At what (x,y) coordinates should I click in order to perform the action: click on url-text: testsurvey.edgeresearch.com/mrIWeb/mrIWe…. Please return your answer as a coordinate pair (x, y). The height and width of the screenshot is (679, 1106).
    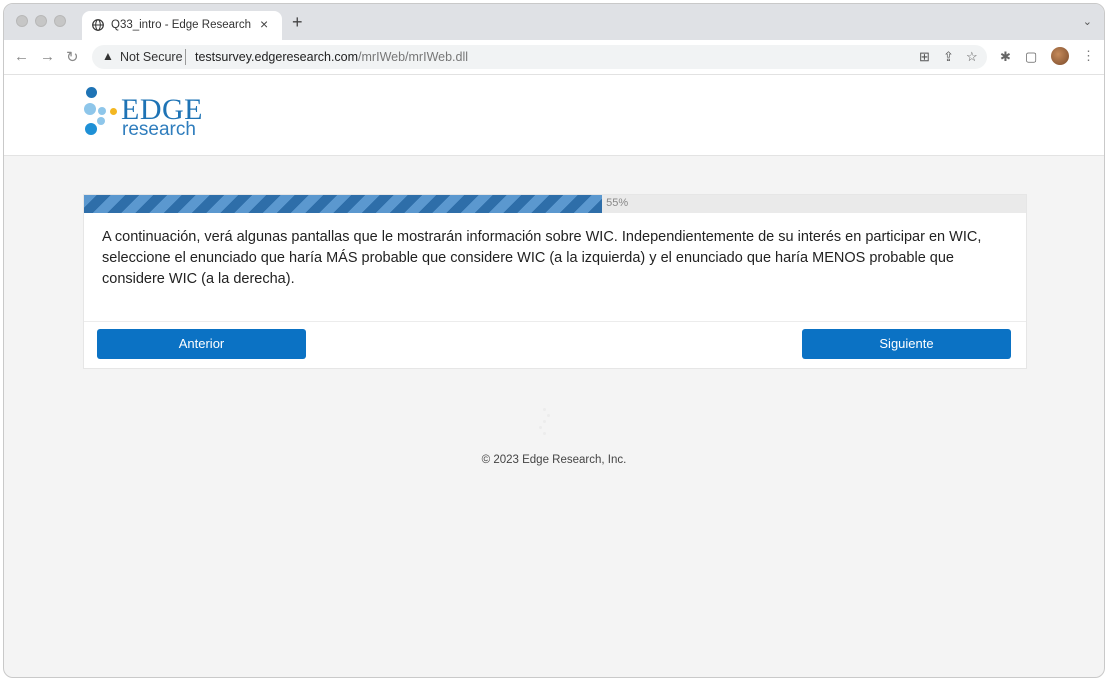
    Looking at the image, I should click on (331, 57).